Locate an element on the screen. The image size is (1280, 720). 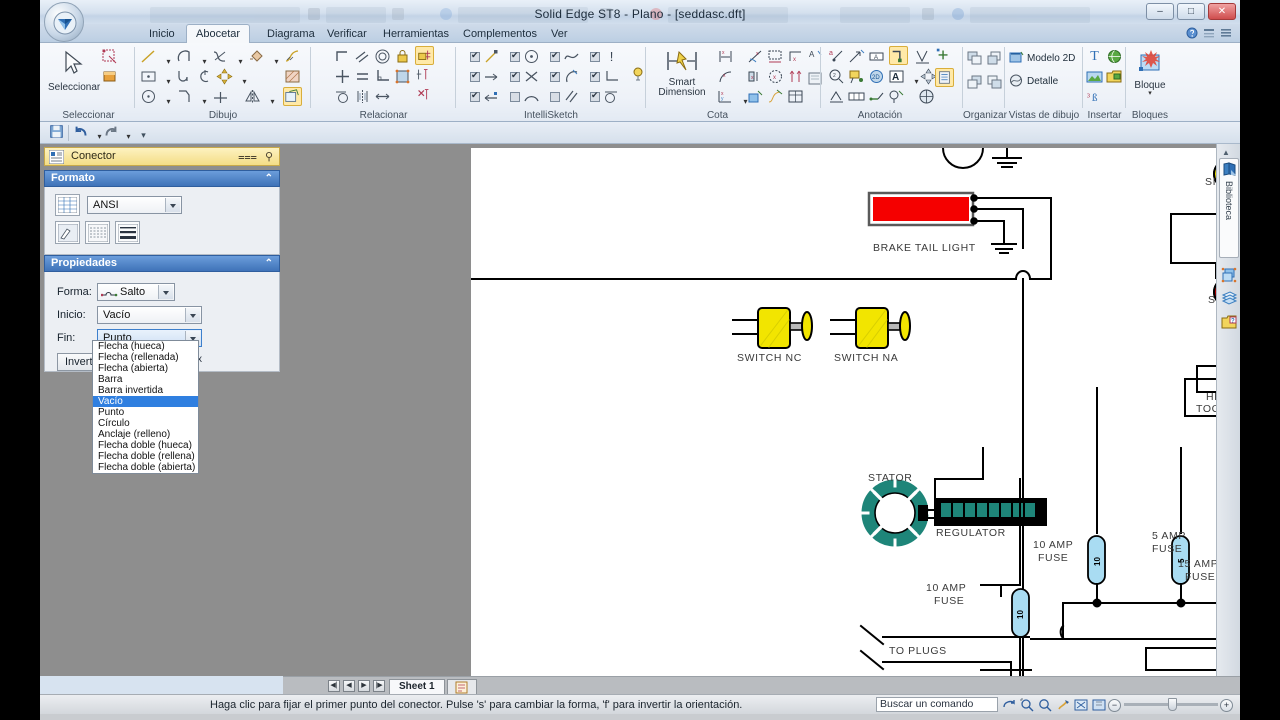
fin-option-2: Flecha (abierta) is located at coordinates (145, 368).